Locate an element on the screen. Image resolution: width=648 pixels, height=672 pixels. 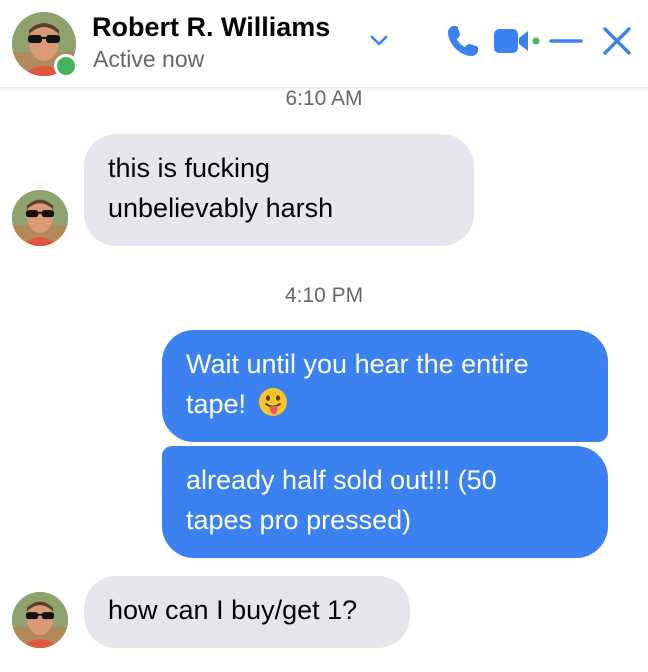
message-timestamp: 6:10 AM is located at coordinates (324, 98).